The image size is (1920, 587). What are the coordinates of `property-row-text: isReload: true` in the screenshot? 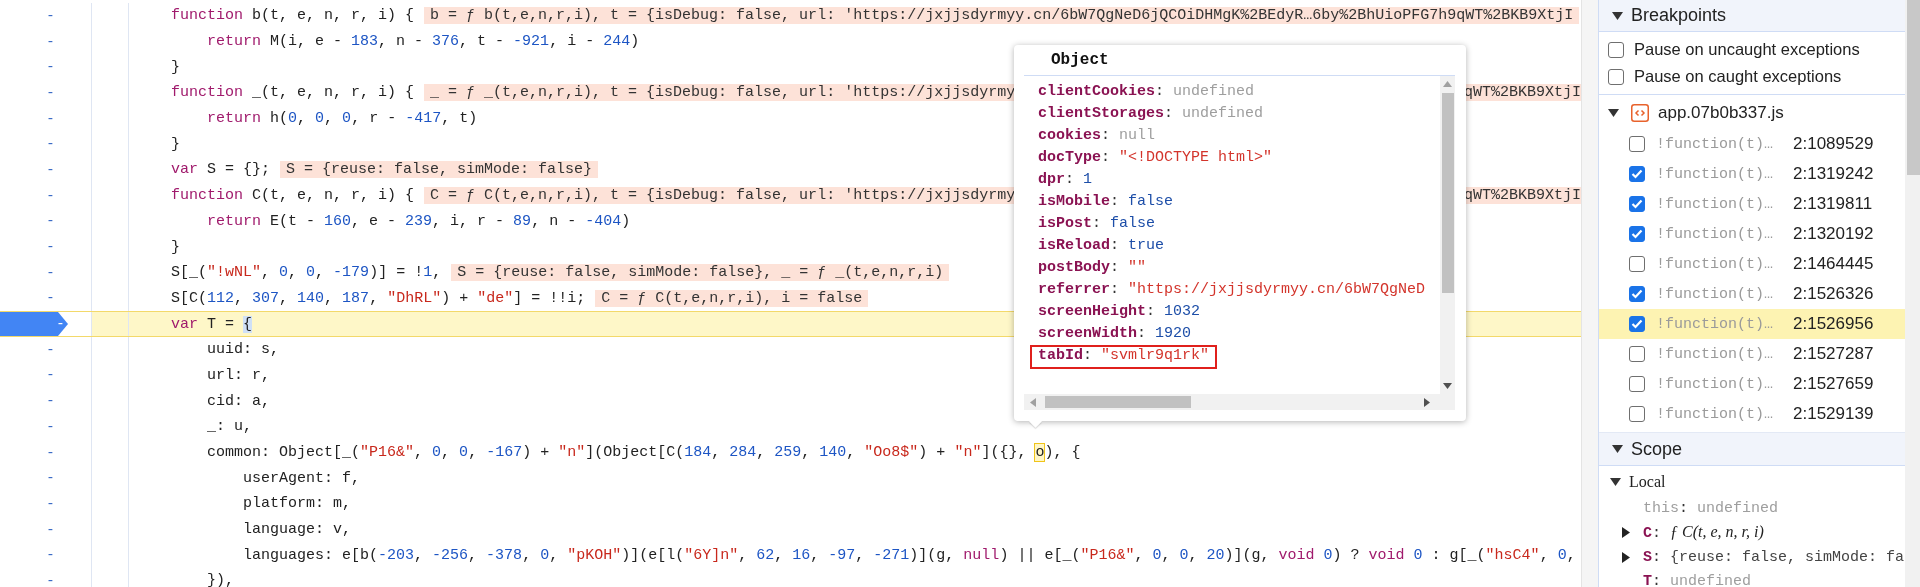 It's located at (1101, 246).